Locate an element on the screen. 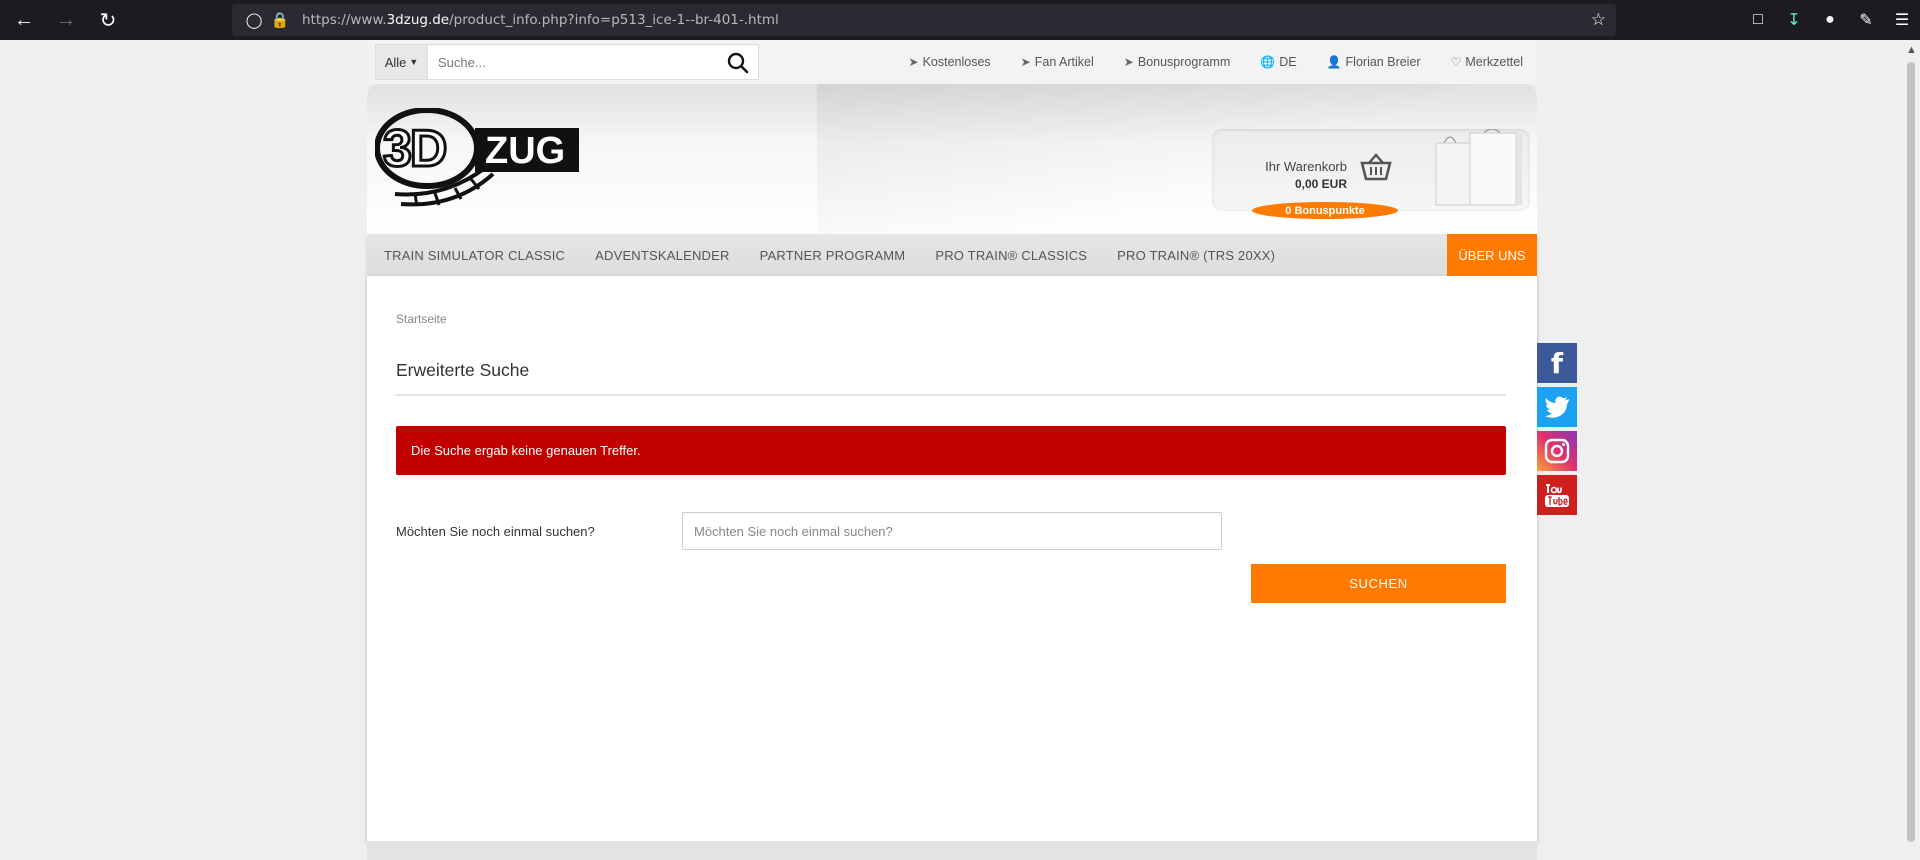  search-again-label: Möchten Sie noch einmal suchen? is located at coordinates (495, 531).